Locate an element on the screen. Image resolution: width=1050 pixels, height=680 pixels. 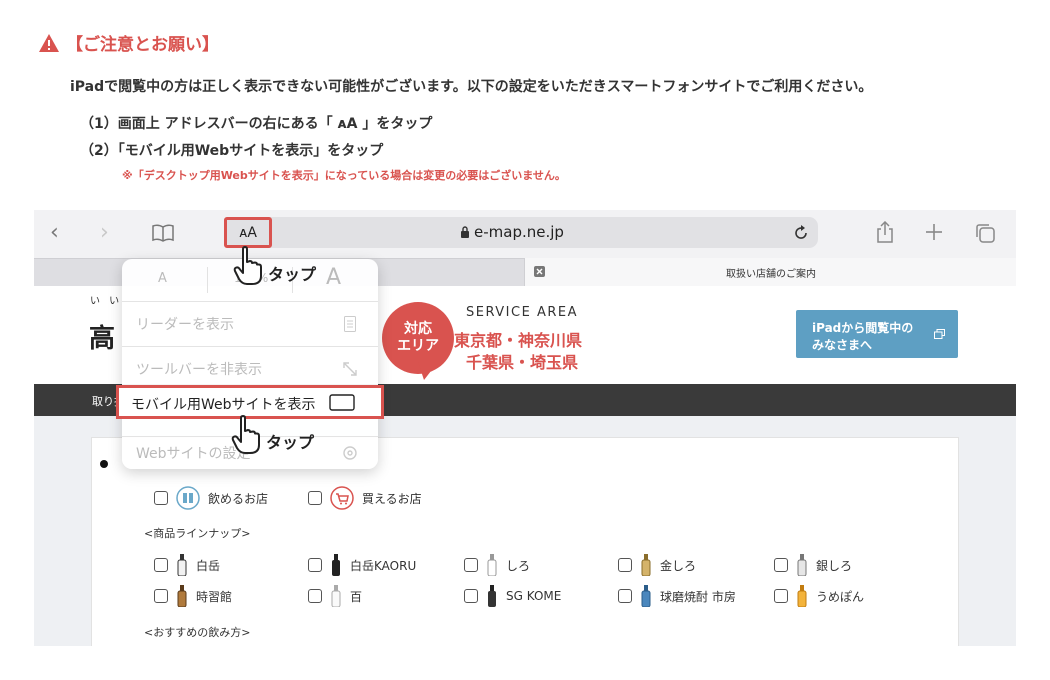
reload-icon is located at coordinates (801, 233).